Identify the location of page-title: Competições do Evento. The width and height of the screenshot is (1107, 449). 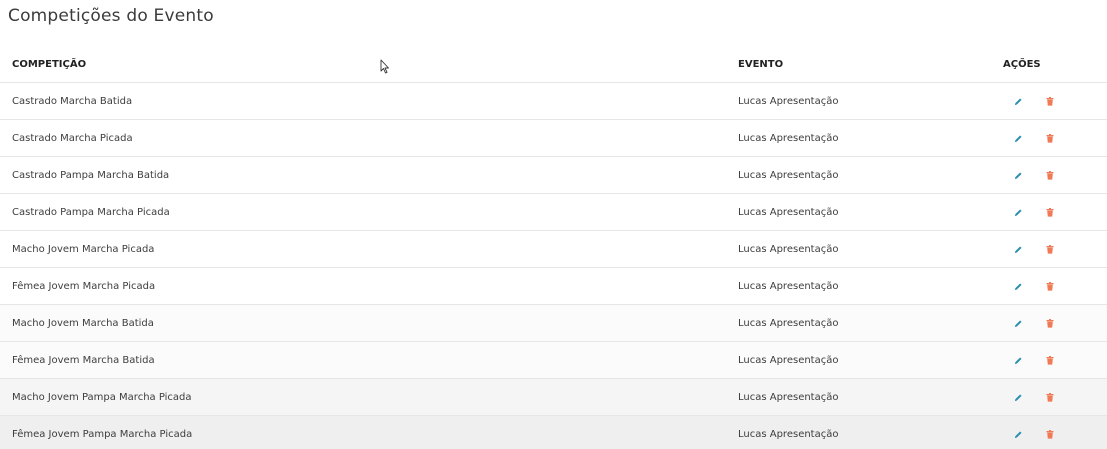
(111, 16).